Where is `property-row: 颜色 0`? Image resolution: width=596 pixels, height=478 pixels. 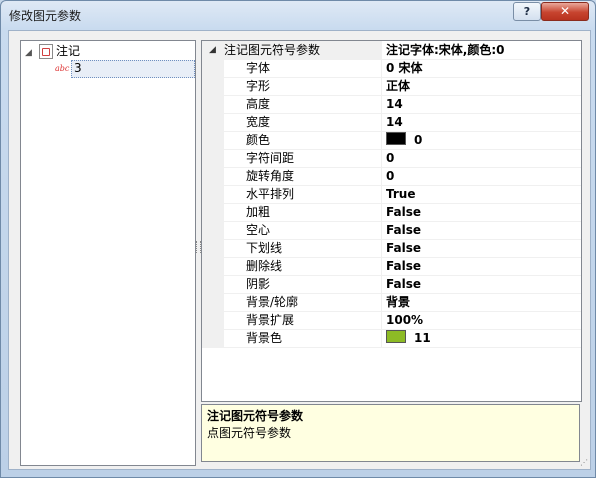 property-row: 颜色 0 is located at coordinates (391, 140).